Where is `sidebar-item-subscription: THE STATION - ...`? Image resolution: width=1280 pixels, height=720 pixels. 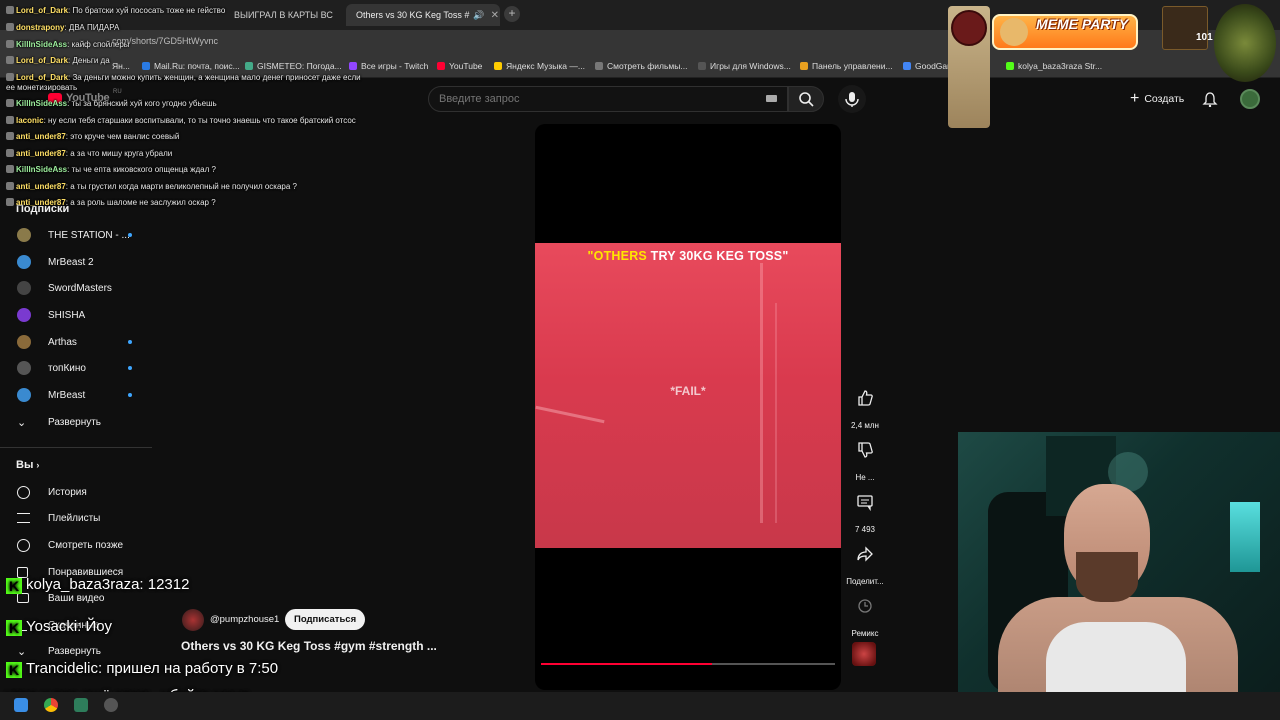 sidebar-item-subscription: THE STATION - ... is located at coordinates (75, 235).